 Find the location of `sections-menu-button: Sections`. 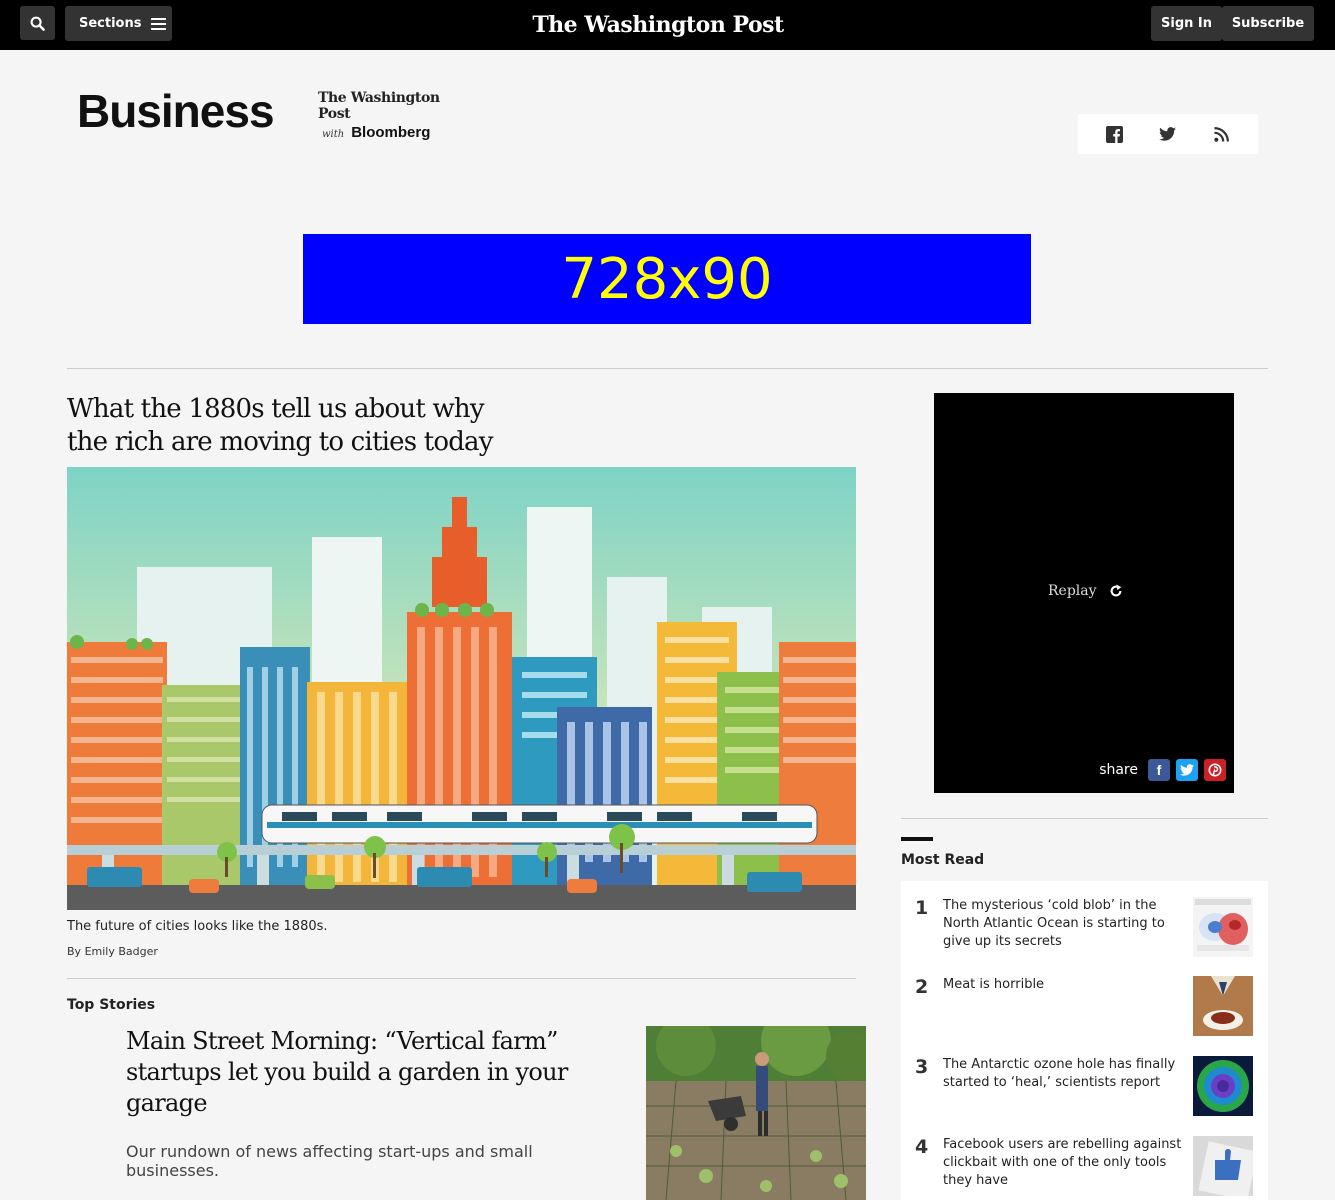

sections-menu-button: Sections is located at coordinates (118, 23).